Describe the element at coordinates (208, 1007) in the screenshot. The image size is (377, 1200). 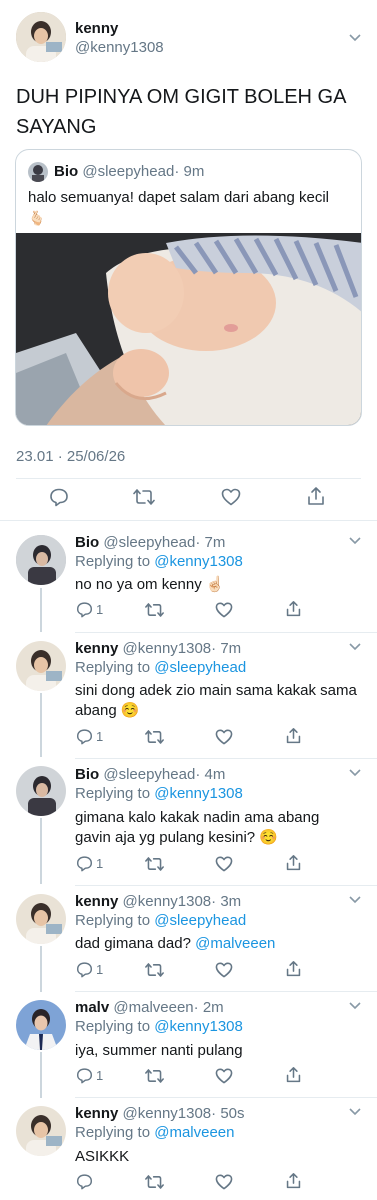
I see `timestamp: · 2m` at that location.